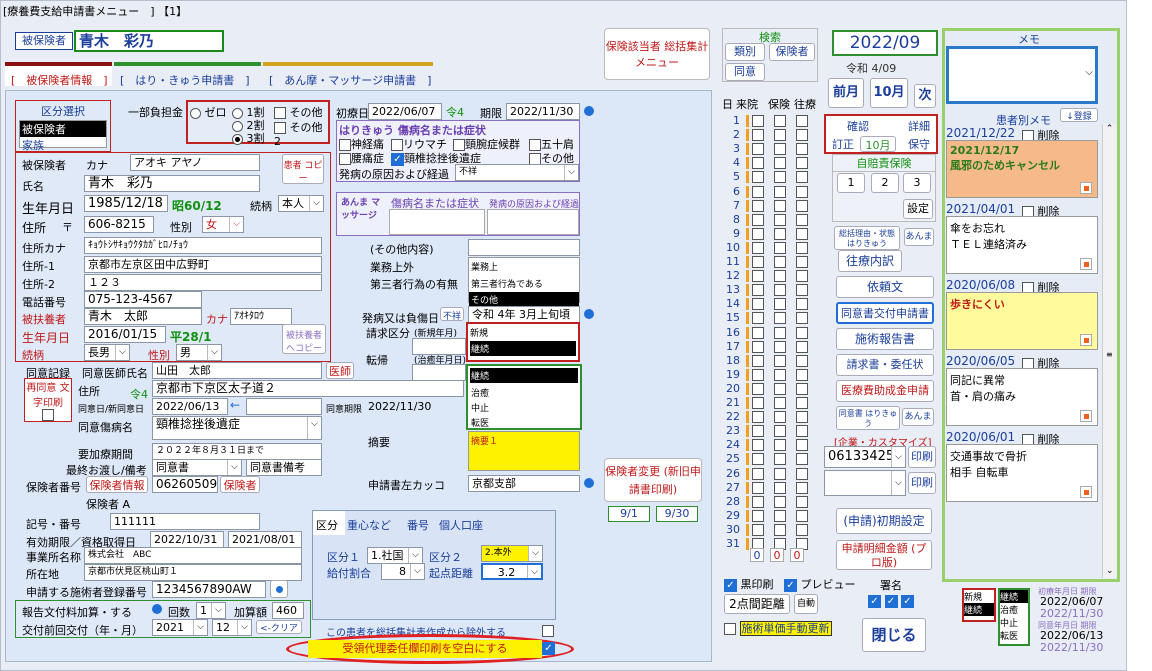 Image resolution: width=1152 pixels, height=671 pixels. Describe the element at coordinates (1022, 75) in the screenshot. I see `memo-input: ⌵` at that location.